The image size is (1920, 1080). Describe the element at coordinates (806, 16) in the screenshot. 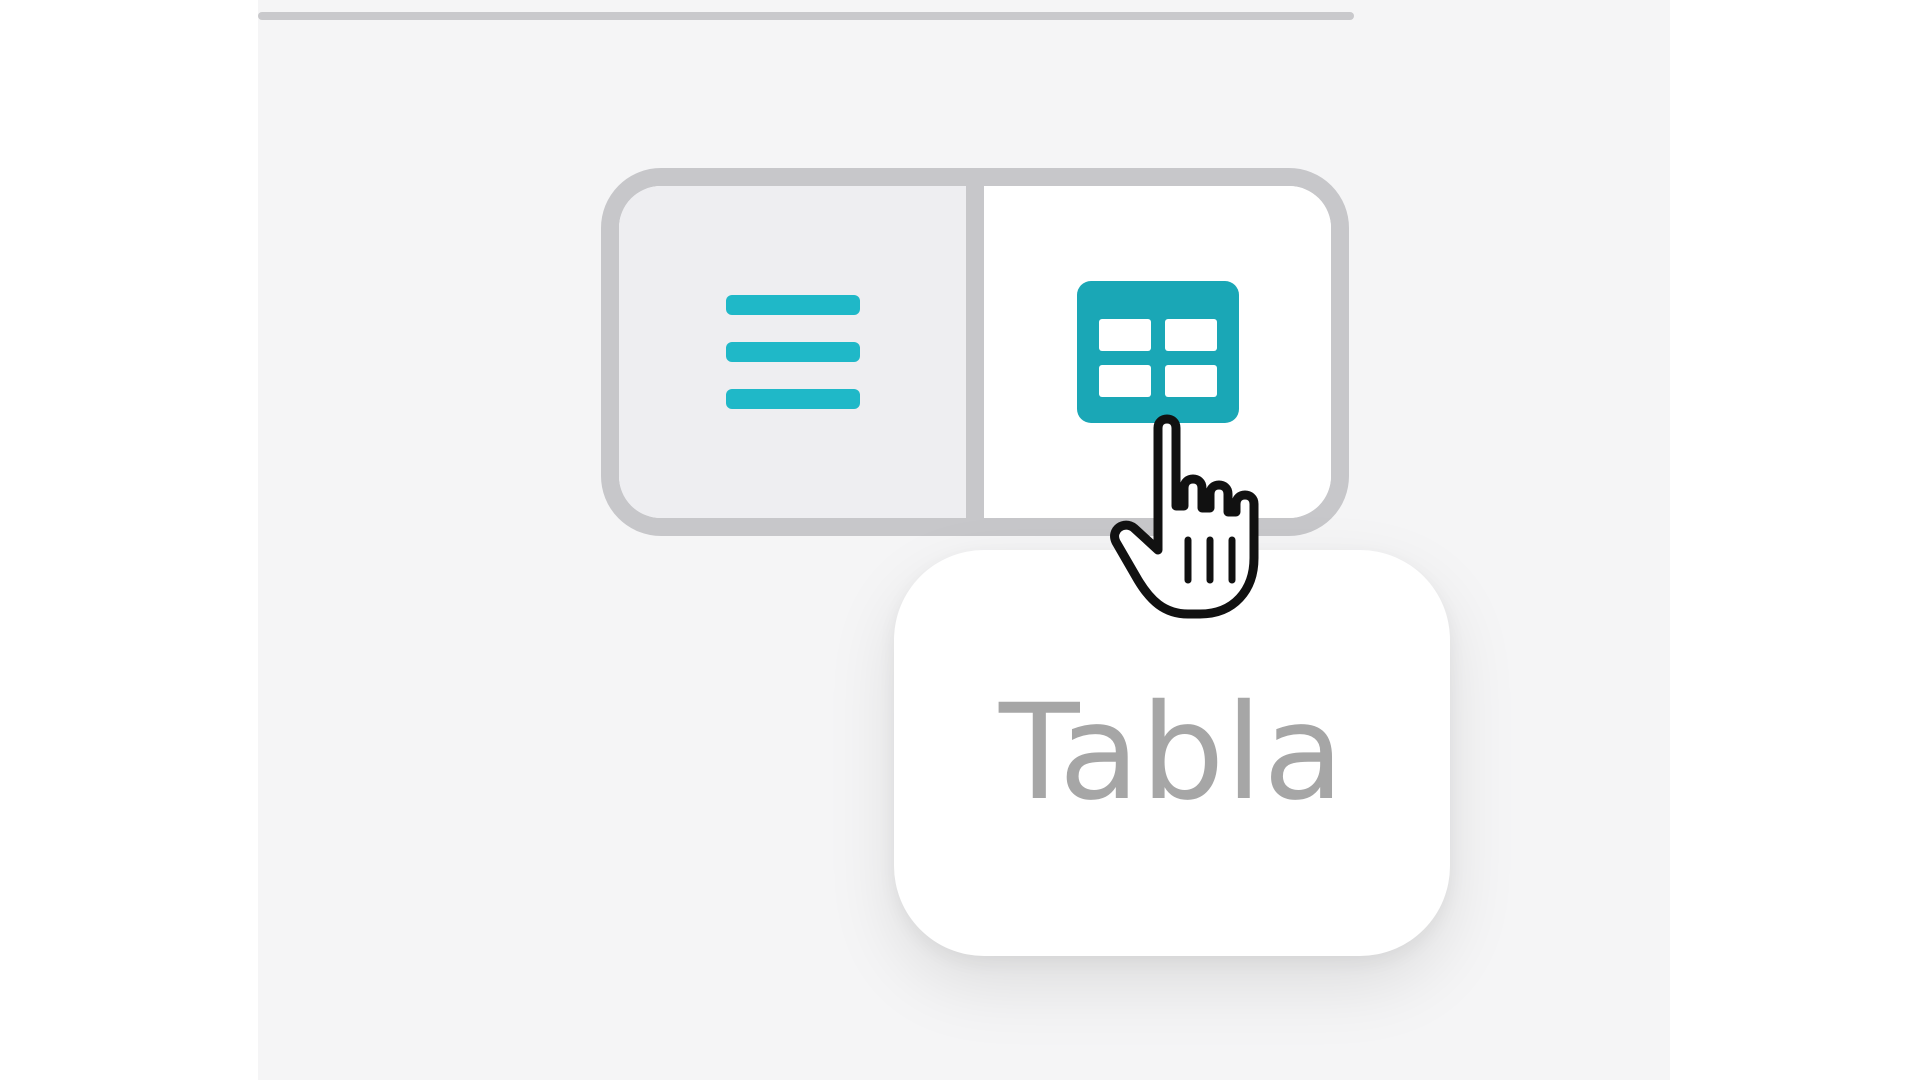

I see `top-divider` at that location.